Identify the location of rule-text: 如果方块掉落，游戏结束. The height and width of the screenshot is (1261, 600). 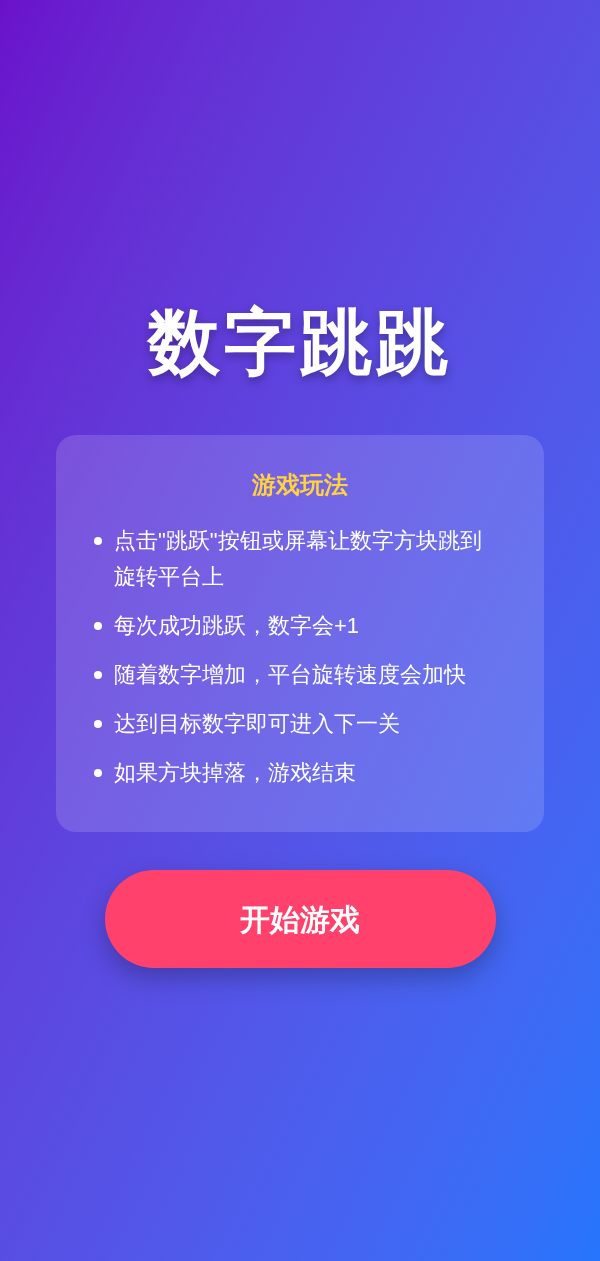
(235, 773).